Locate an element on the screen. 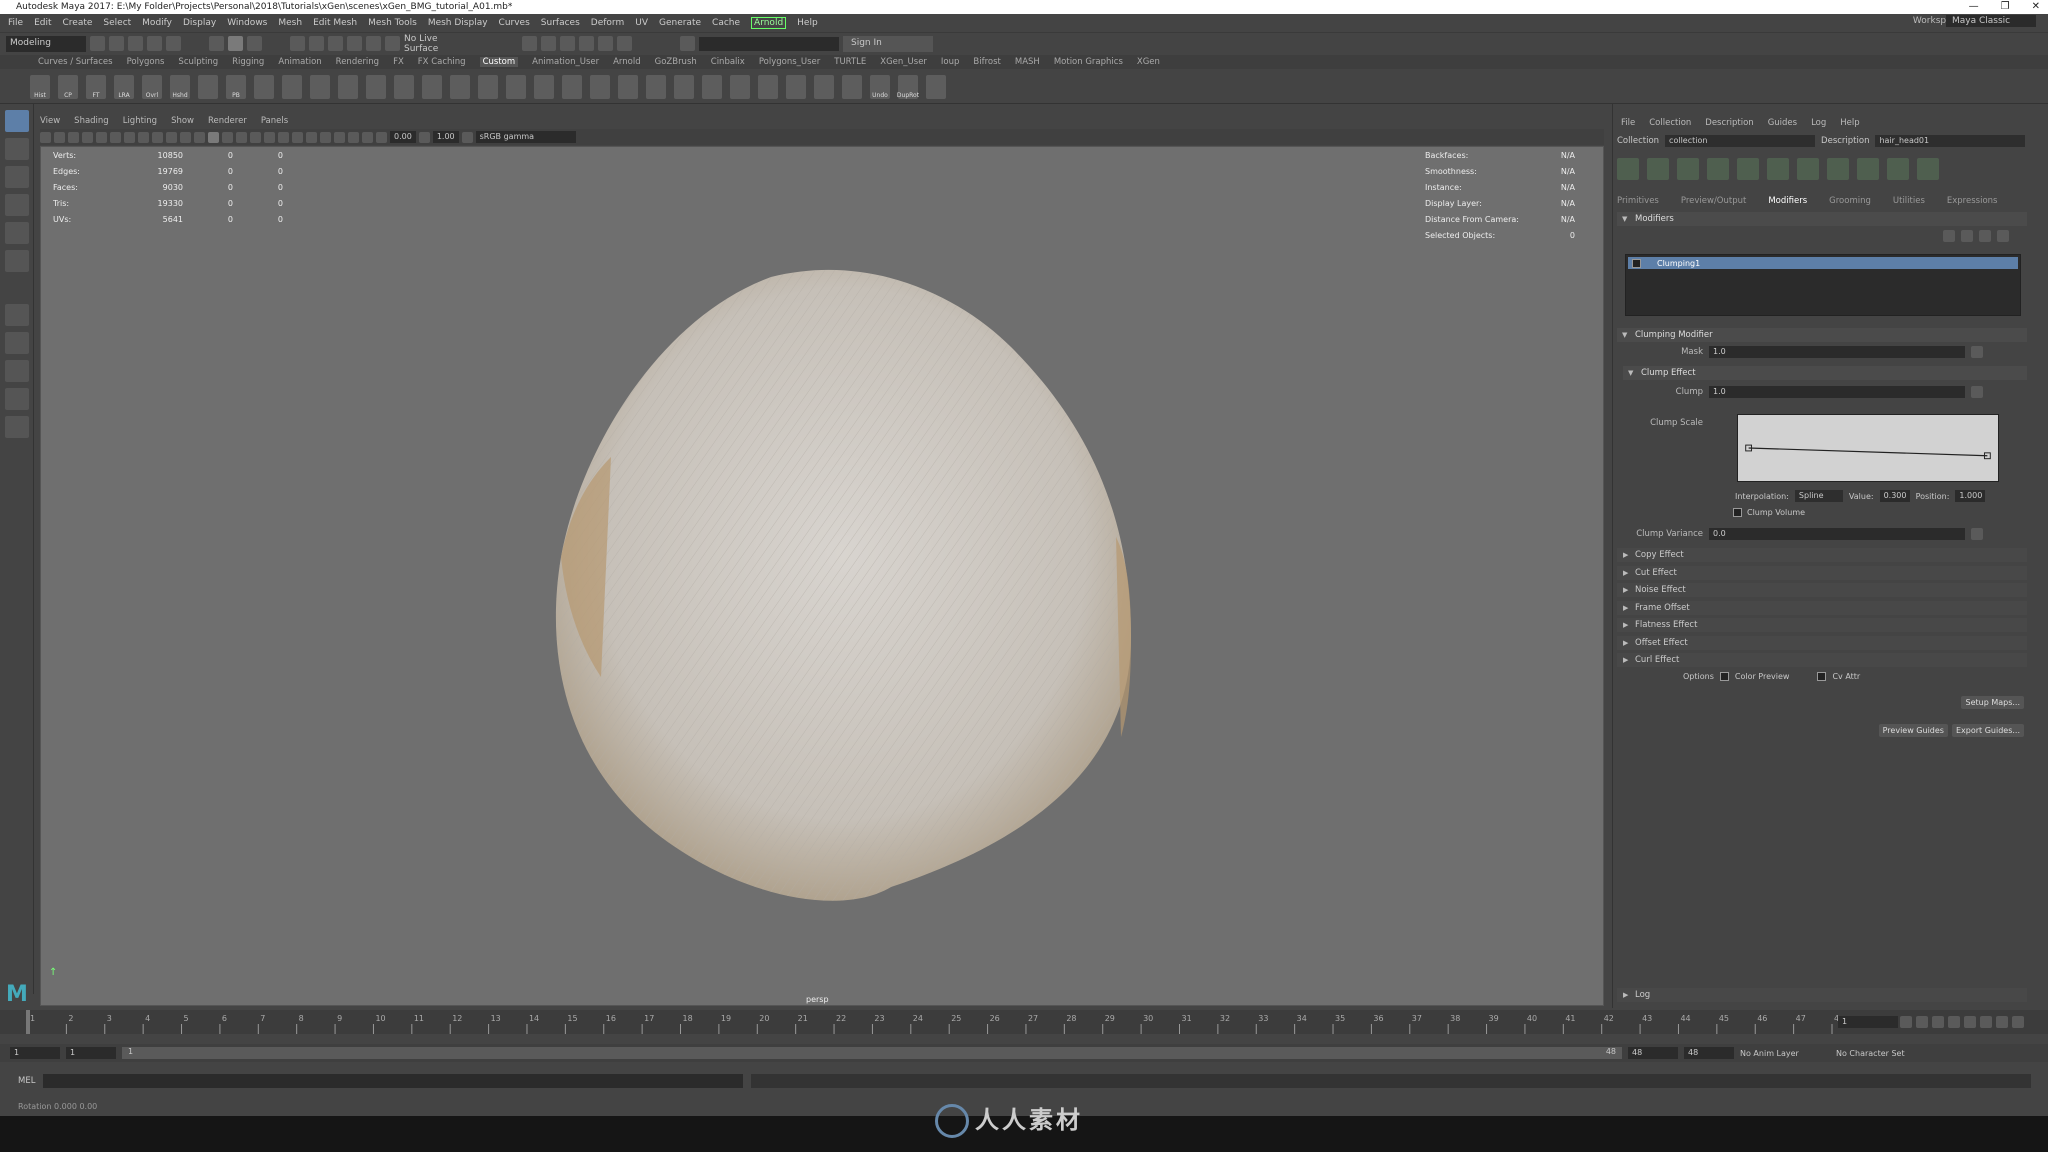 The height and width of the screenshot is (1152, 2048). position-field: 1.000 is located at coordinates (1970, 496).